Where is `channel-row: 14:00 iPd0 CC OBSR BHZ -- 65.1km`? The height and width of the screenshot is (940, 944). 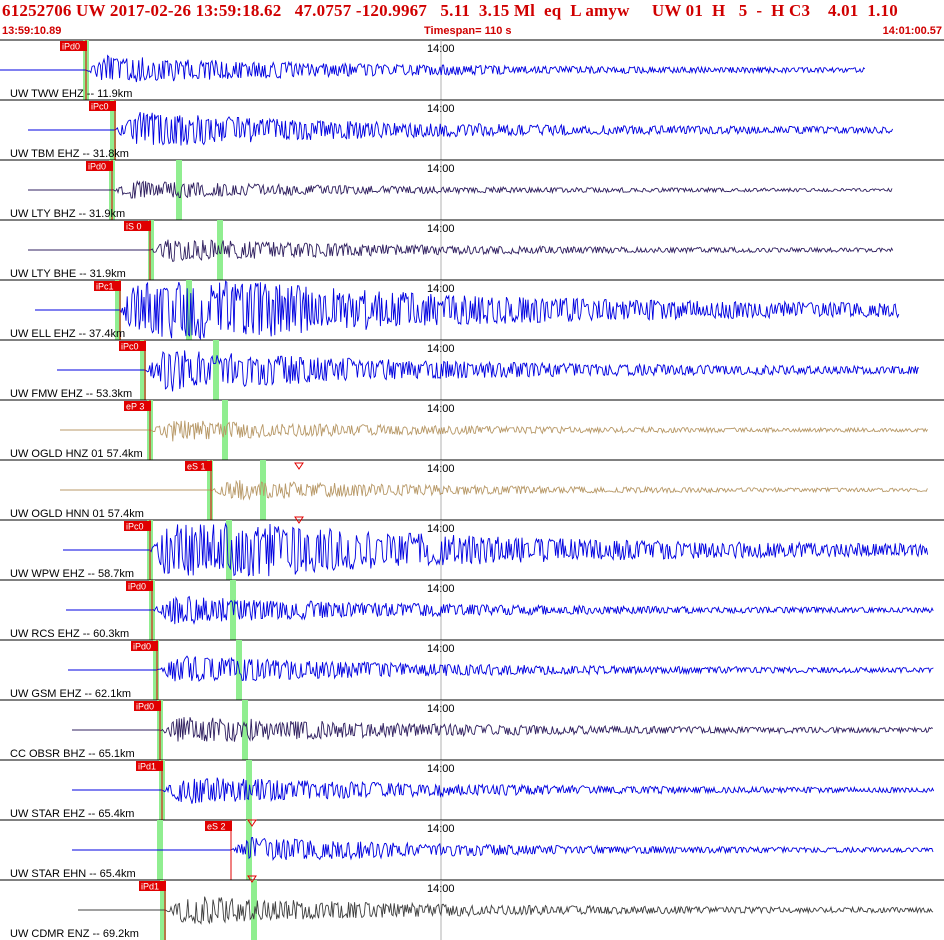 channel-row: 14:00 iPd0 CC OBSR BHZ -- 65.1km is located at coordinates (472, 729).